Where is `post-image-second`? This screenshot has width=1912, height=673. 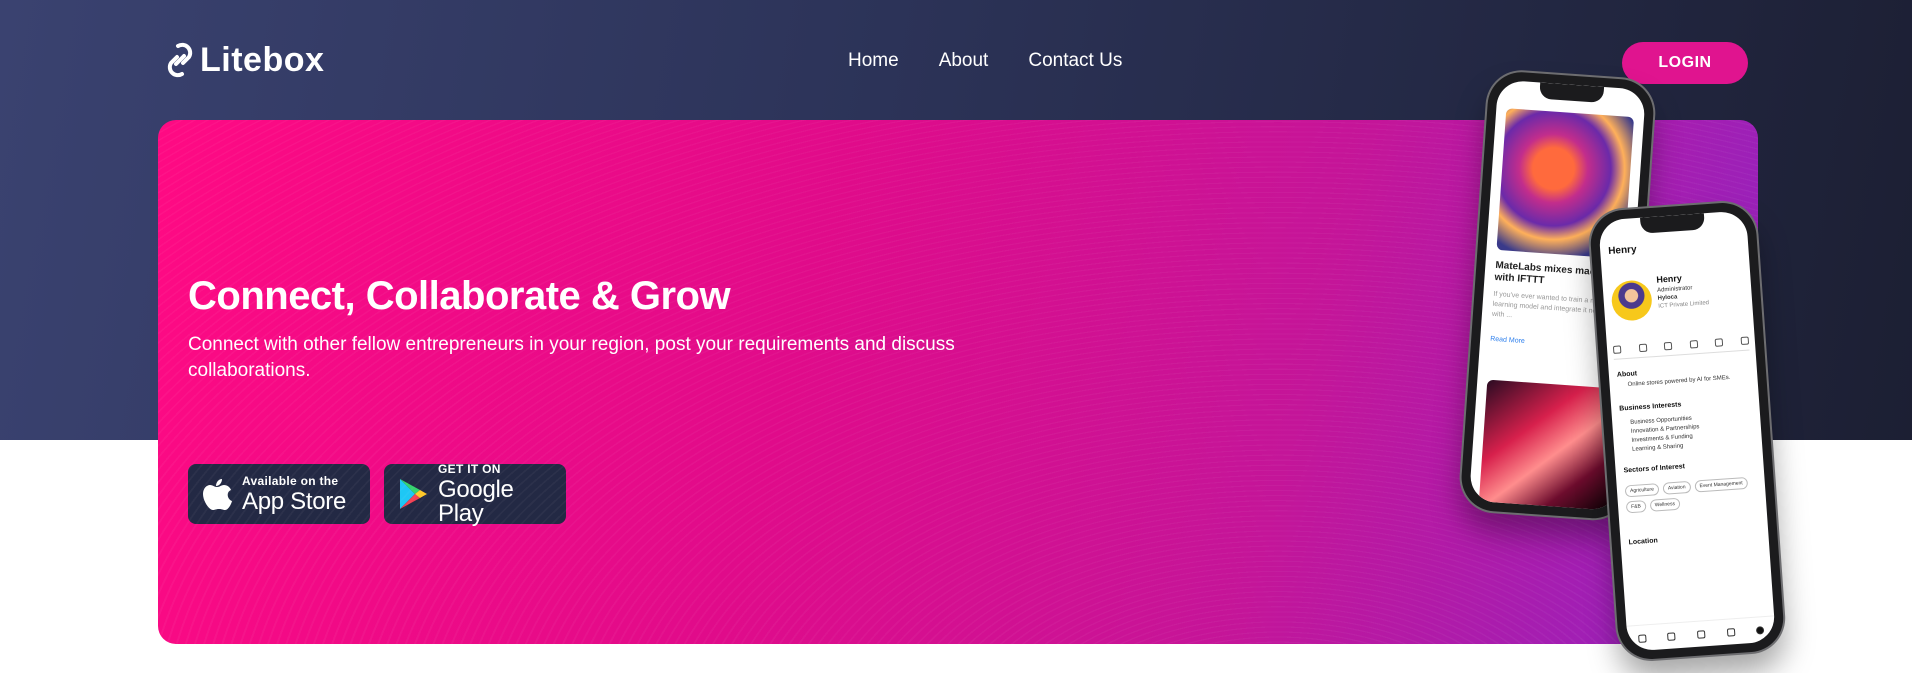 post-image-second is located at coordinates (1547, 445).